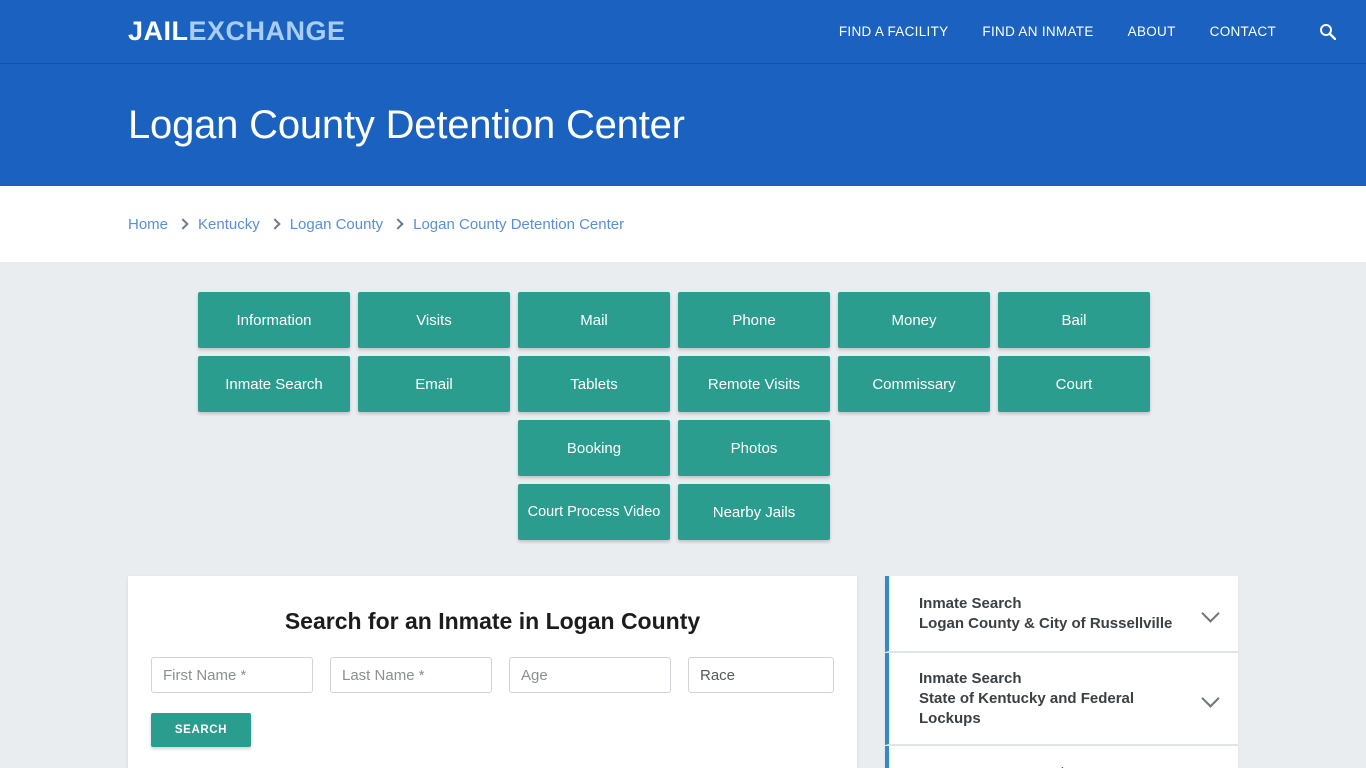 This screenshot has width=1366, height=768. Describe the element at coordinates (761, 675) in the screenshot. I see `race-select: Race` at that location.